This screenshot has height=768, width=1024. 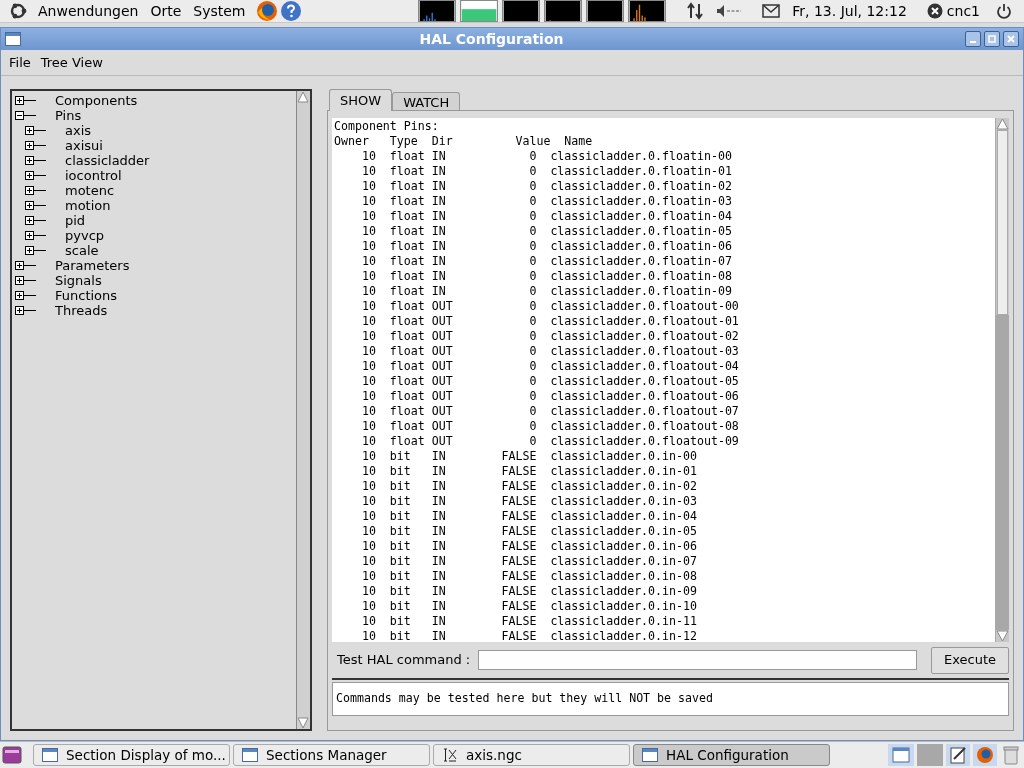 I want to click on taskbar-button: Sections Manager, so click(x=331, y=755).